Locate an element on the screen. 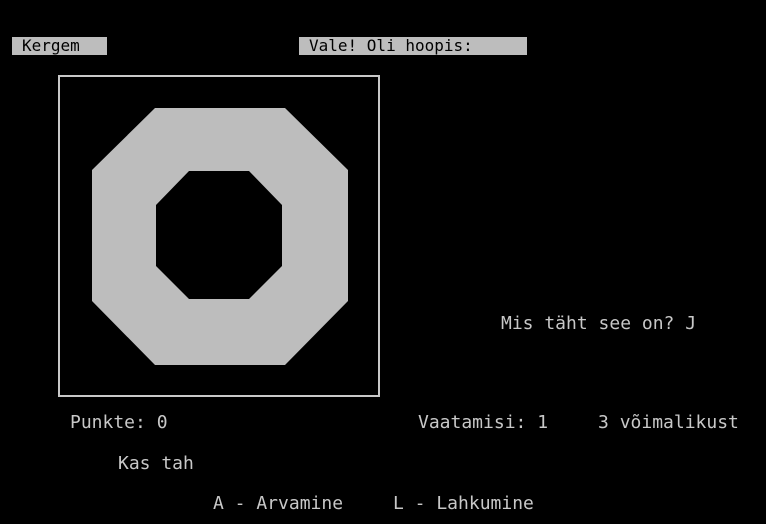 The image size is (766, 524). difficulty-label: Kergem is located at coordinates (59, 46).